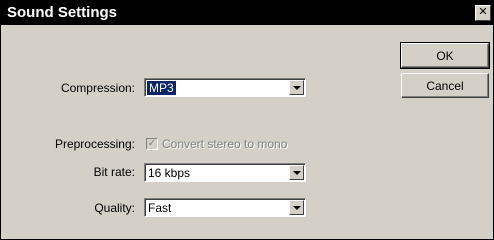  I want to click on quality-label: Quality:, so click(114, 208).